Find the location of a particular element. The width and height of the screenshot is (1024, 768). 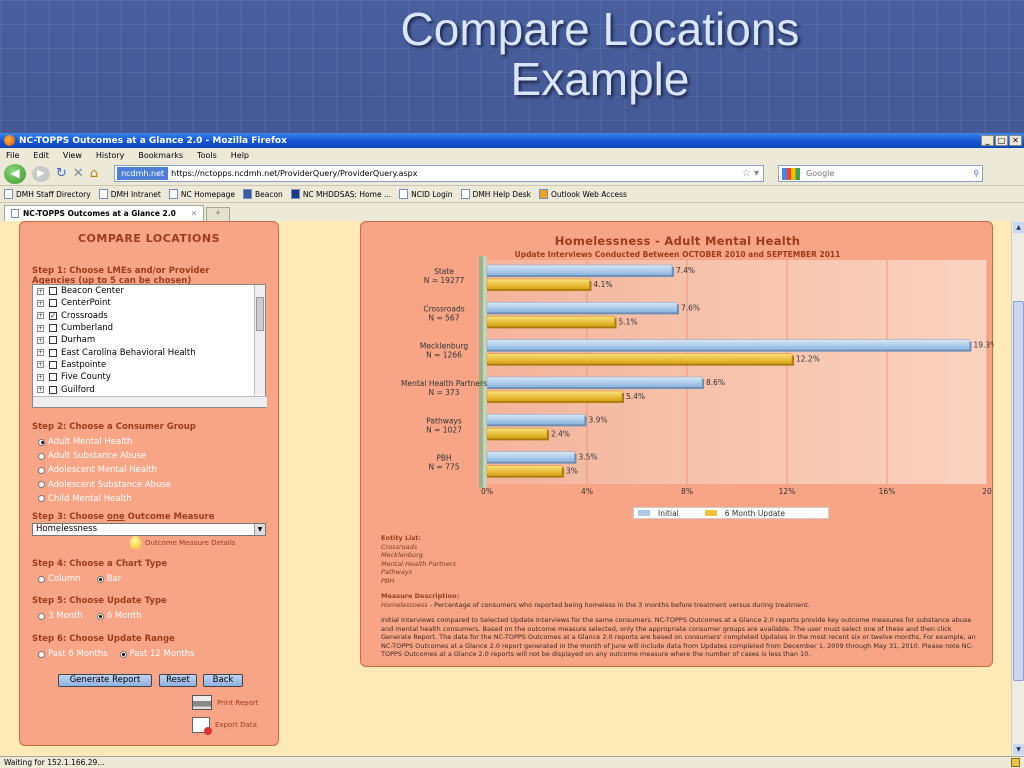

bookmark-item: NC Homepage is located at coordinates (201, 194).